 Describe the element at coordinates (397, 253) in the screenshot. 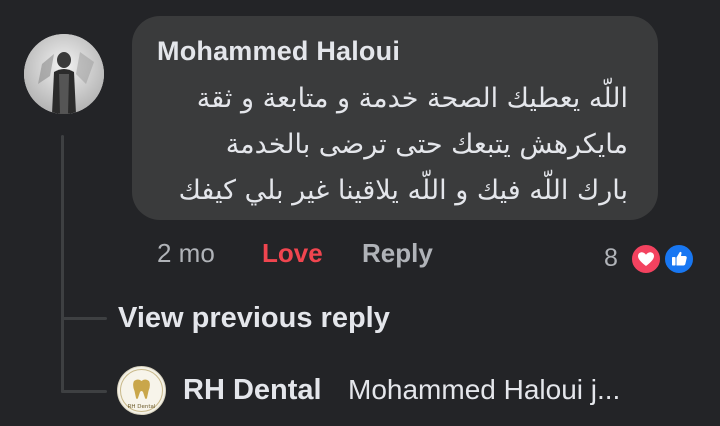

I see `reply-button: Reply` at that location.